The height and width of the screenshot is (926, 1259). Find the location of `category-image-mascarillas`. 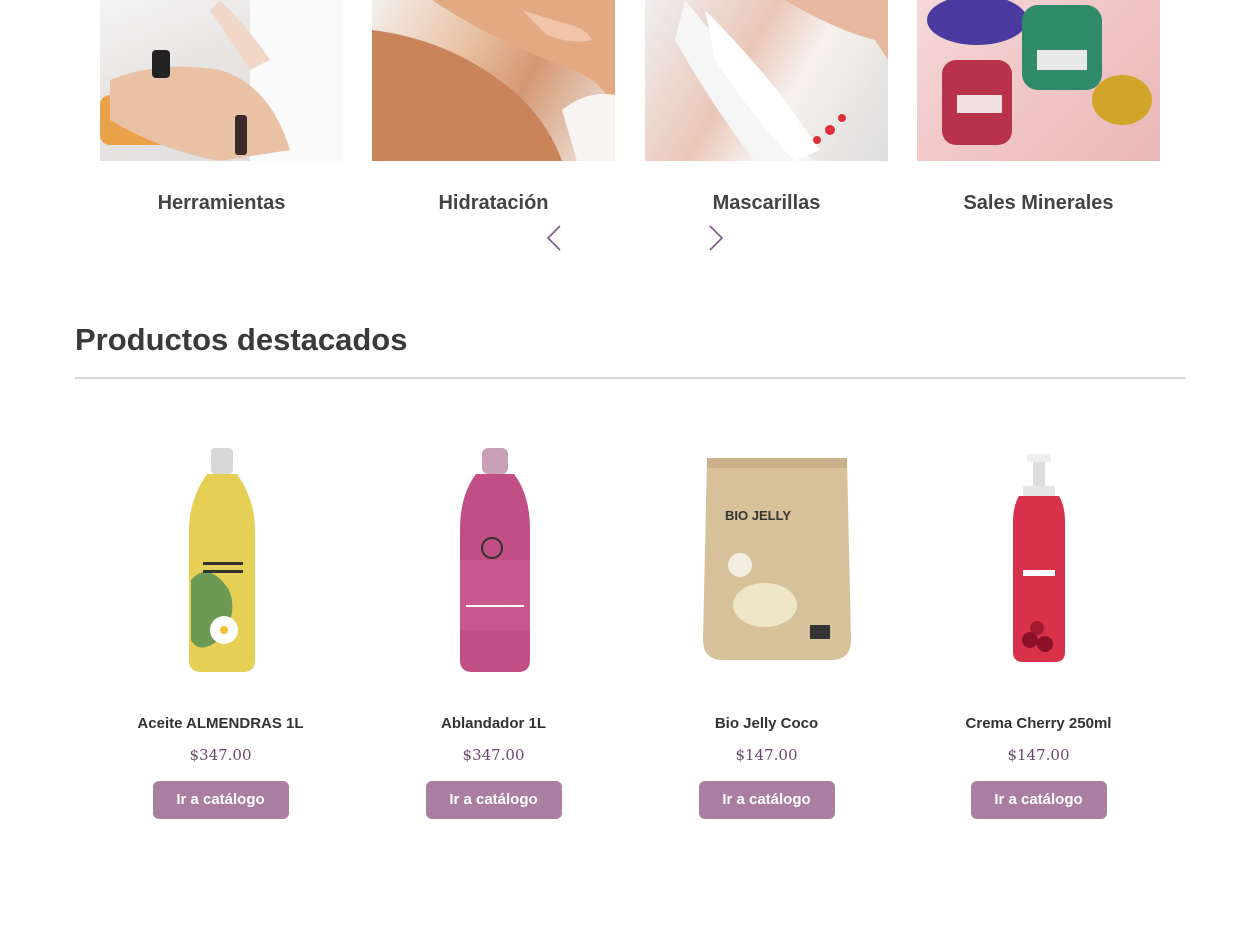

category-image-mascarillas is located at coordinates (766, 80).